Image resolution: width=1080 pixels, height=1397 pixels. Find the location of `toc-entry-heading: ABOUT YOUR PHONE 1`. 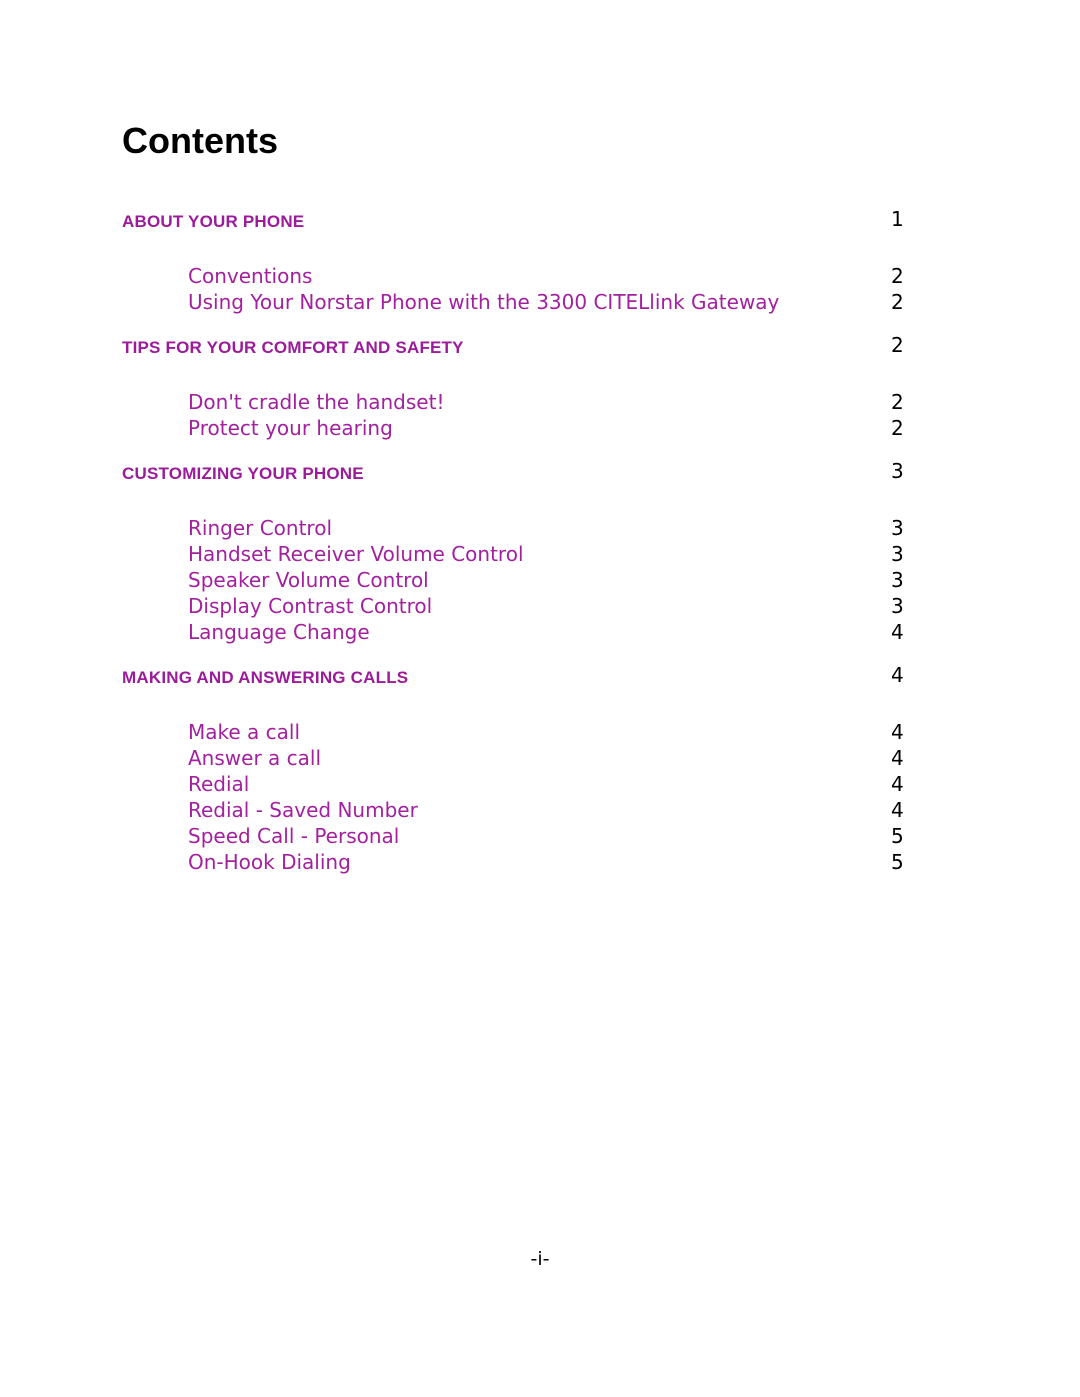

toc-entry-heading: ABOUT YOUR PHONE 1 is located at coordinates (522, 224).